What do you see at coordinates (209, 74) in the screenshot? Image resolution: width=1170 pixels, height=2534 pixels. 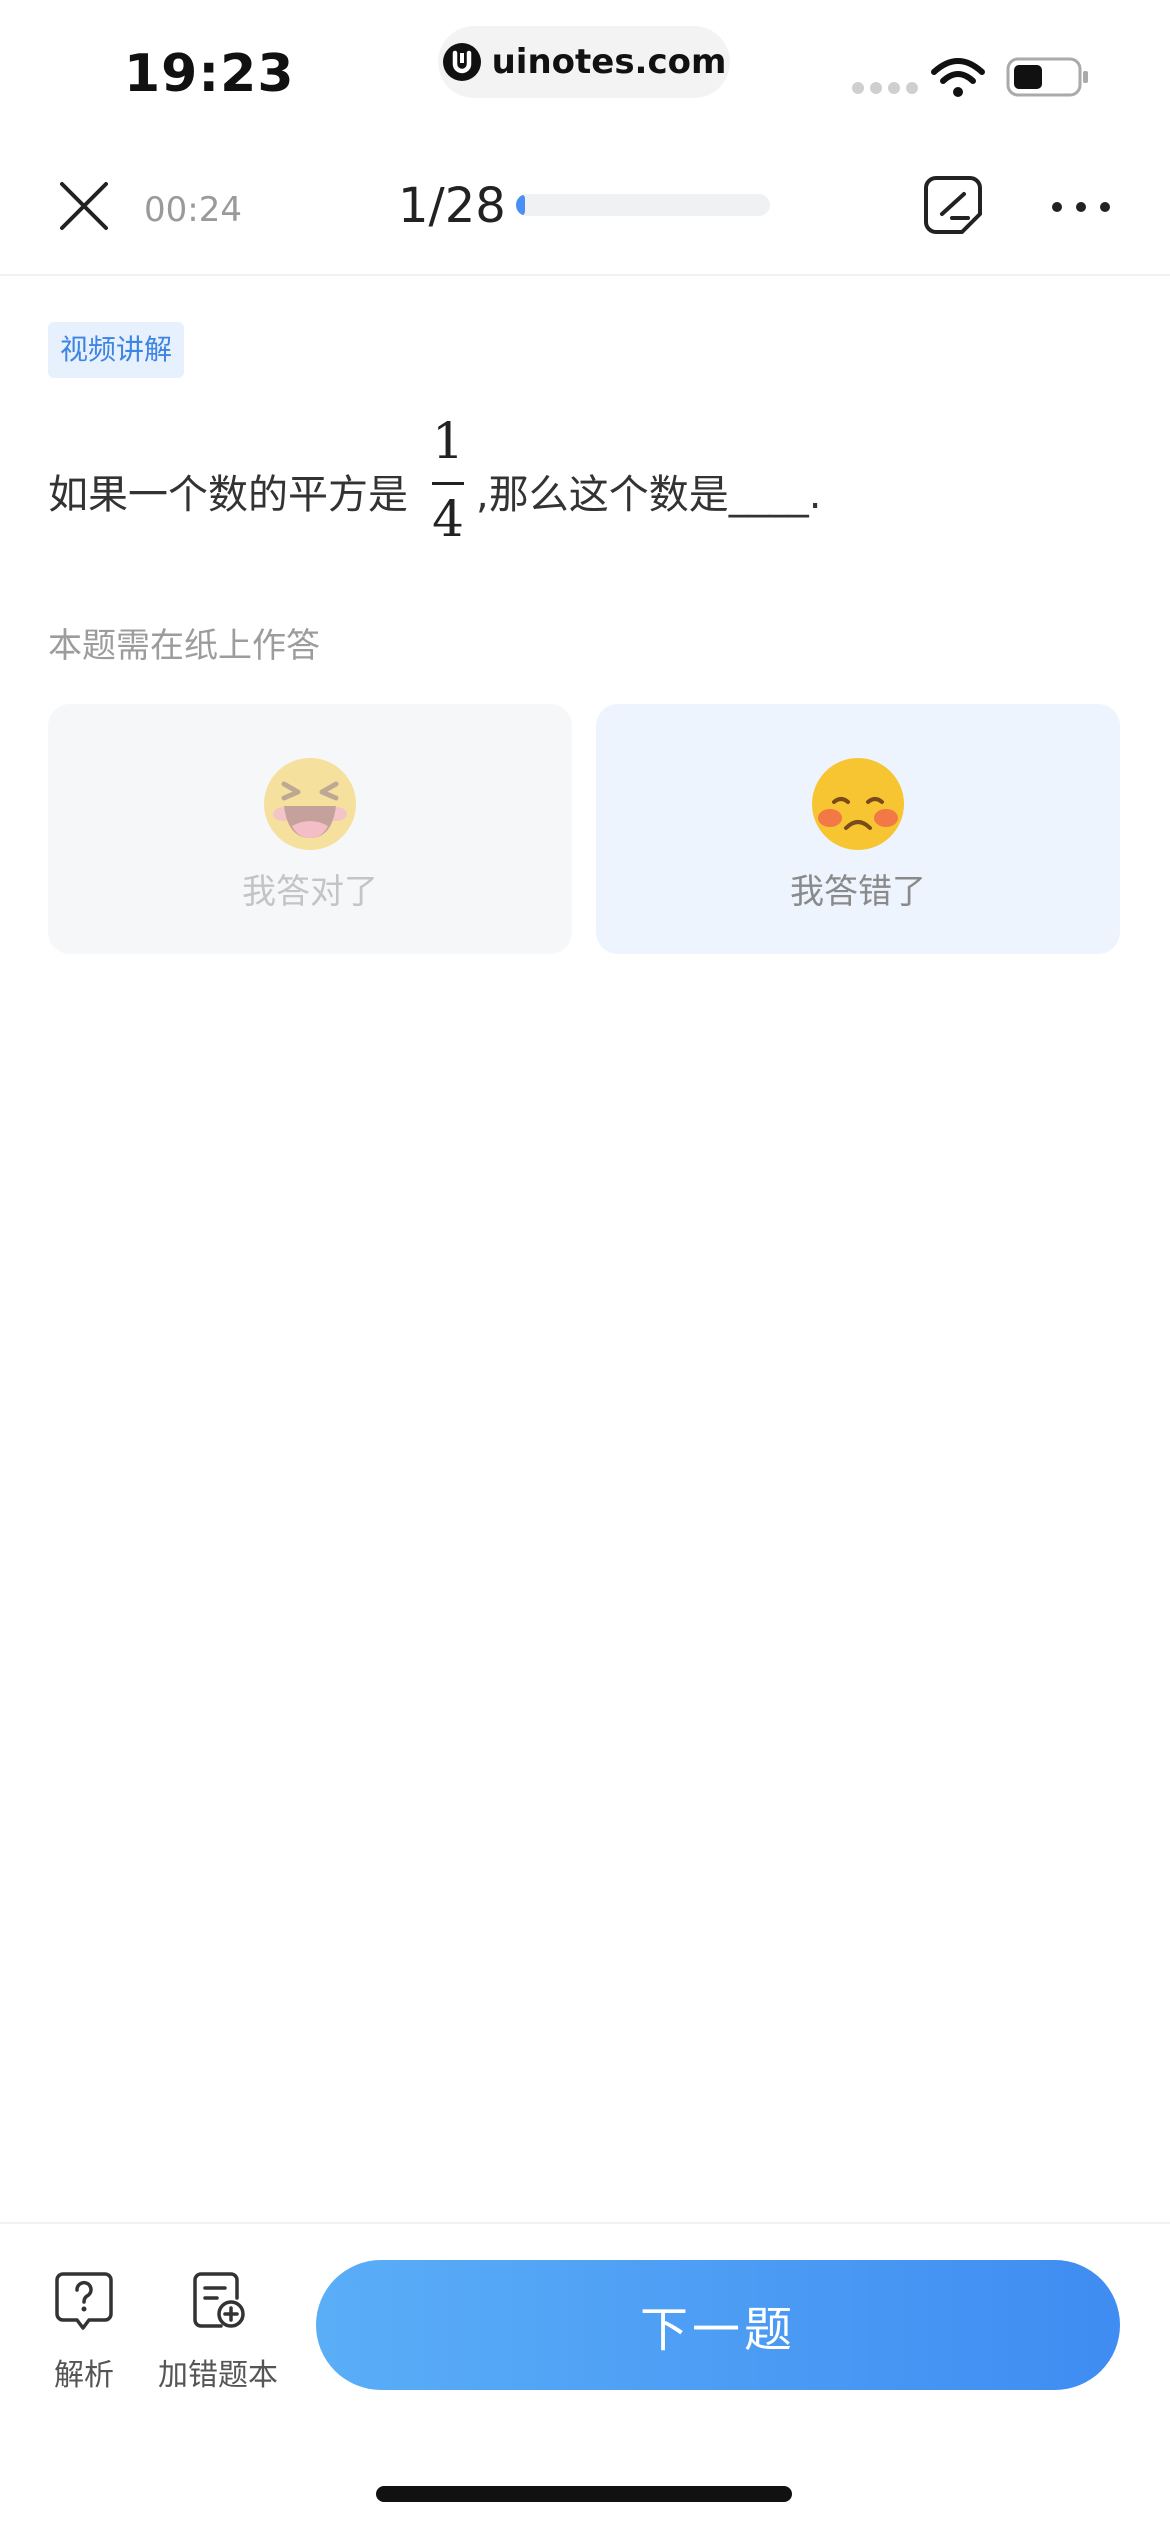 I see `status-time: 19:23` at bounding box center [209, 74].